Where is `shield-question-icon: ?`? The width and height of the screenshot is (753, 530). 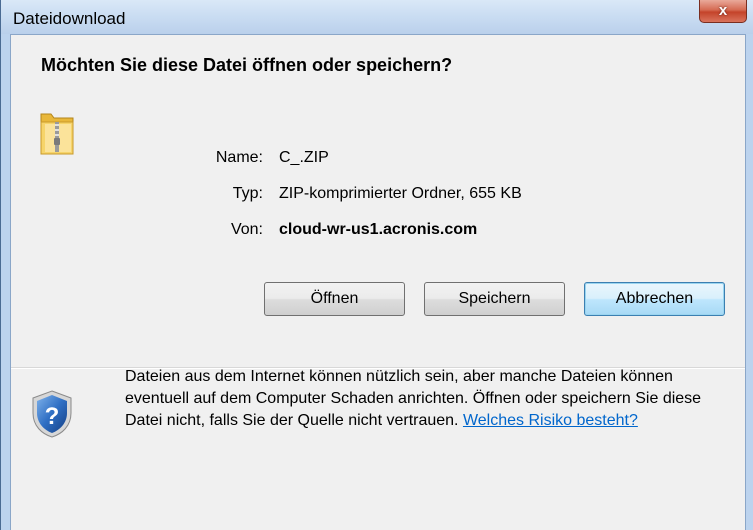
shield-question-icon: ? is located at coordinates (52, 414).